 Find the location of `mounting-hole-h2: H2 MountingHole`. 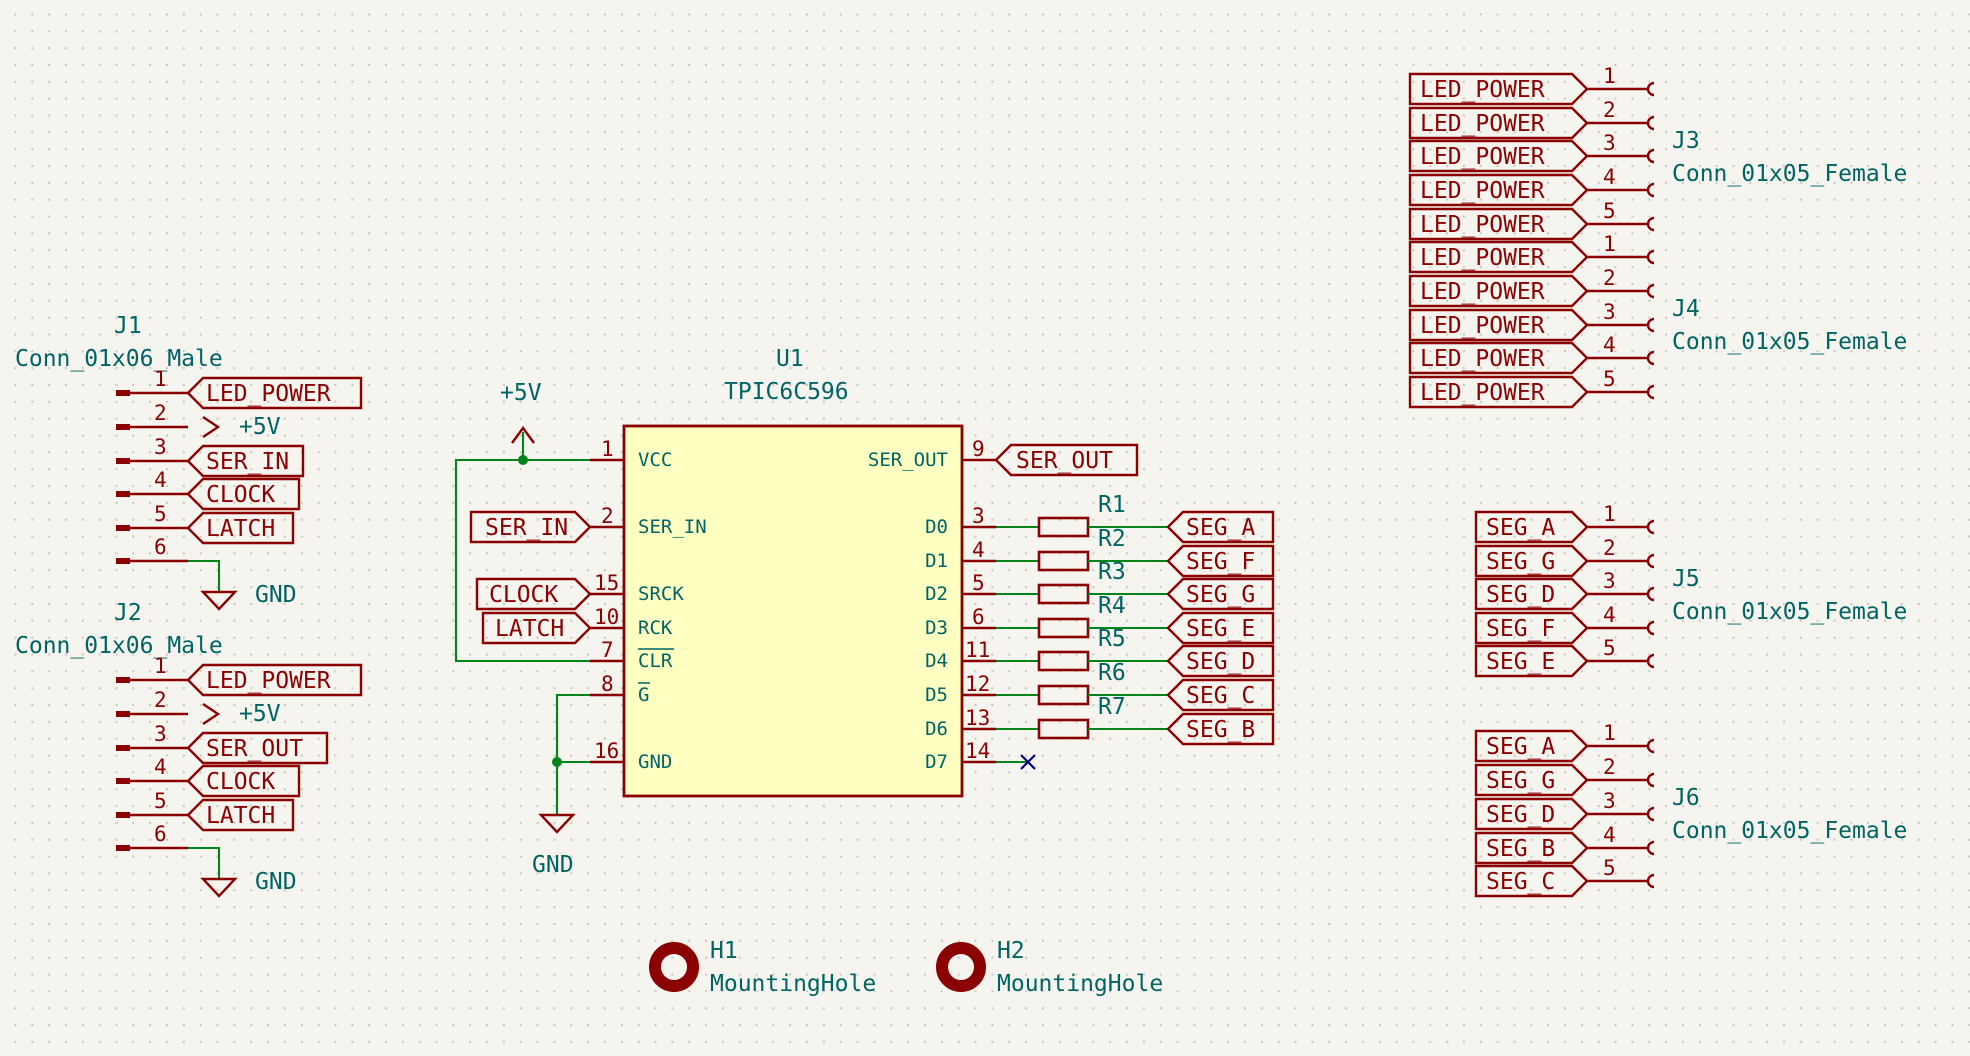

mounting-hole-h2: H2 MountingHole is located at coordinates (1049, 967).